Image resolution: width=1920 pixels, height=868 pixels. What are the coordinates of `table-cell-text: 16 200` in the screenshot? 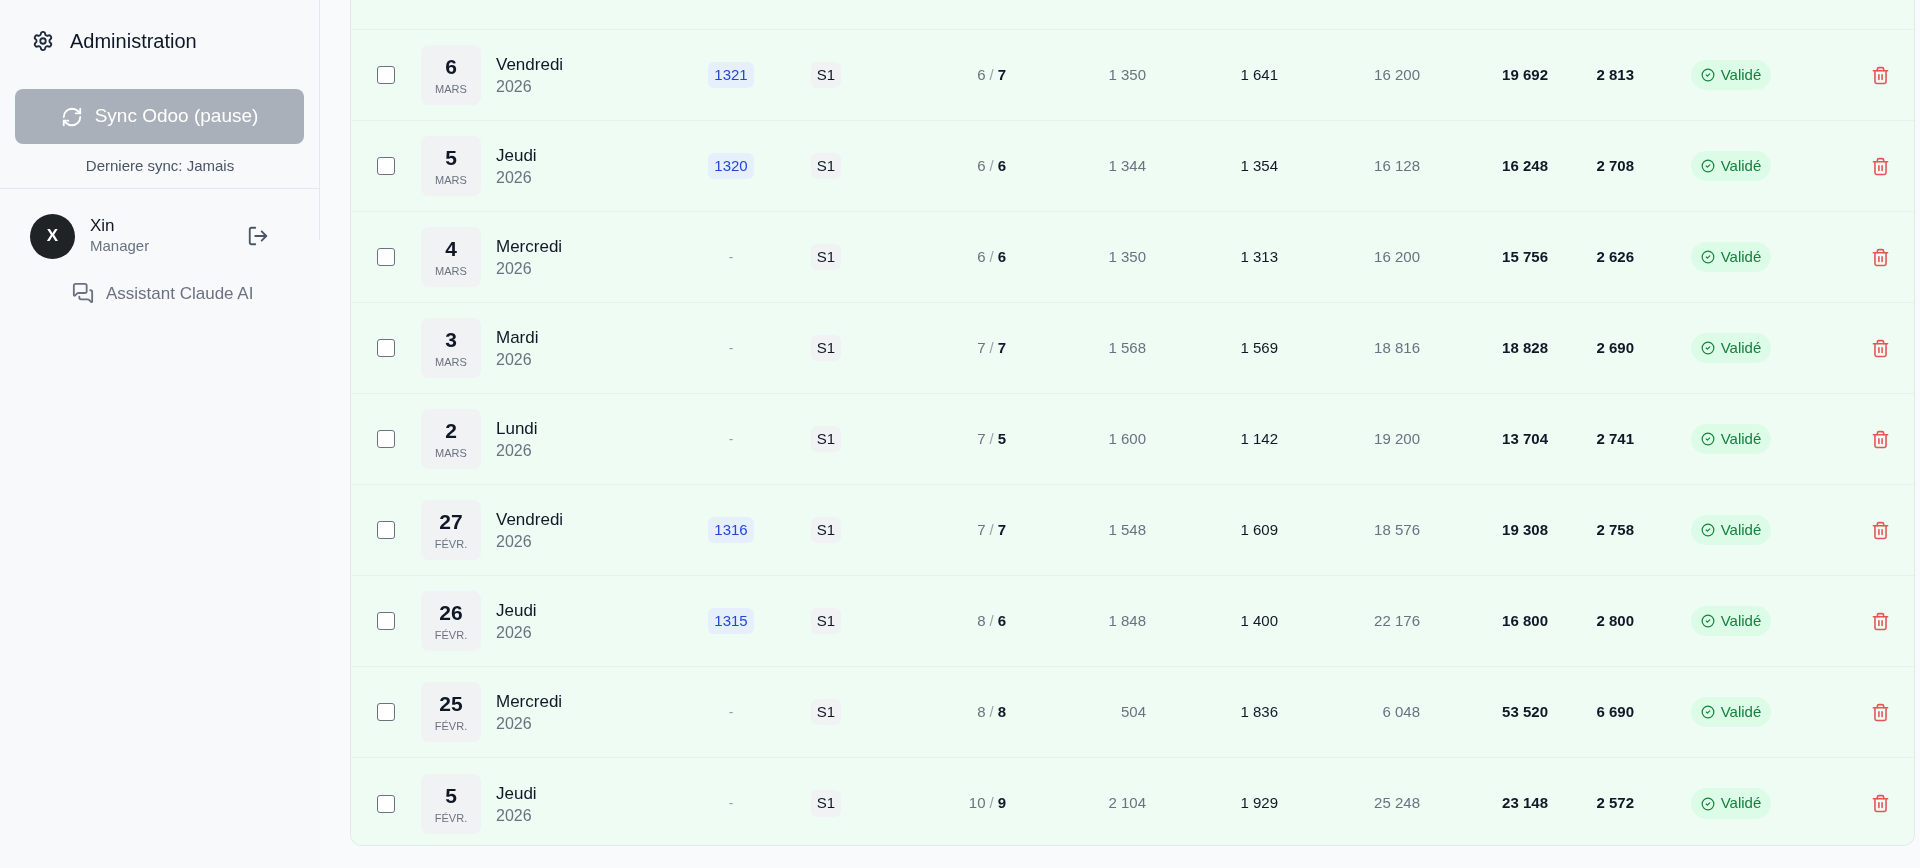 It's located at (1396, 74).